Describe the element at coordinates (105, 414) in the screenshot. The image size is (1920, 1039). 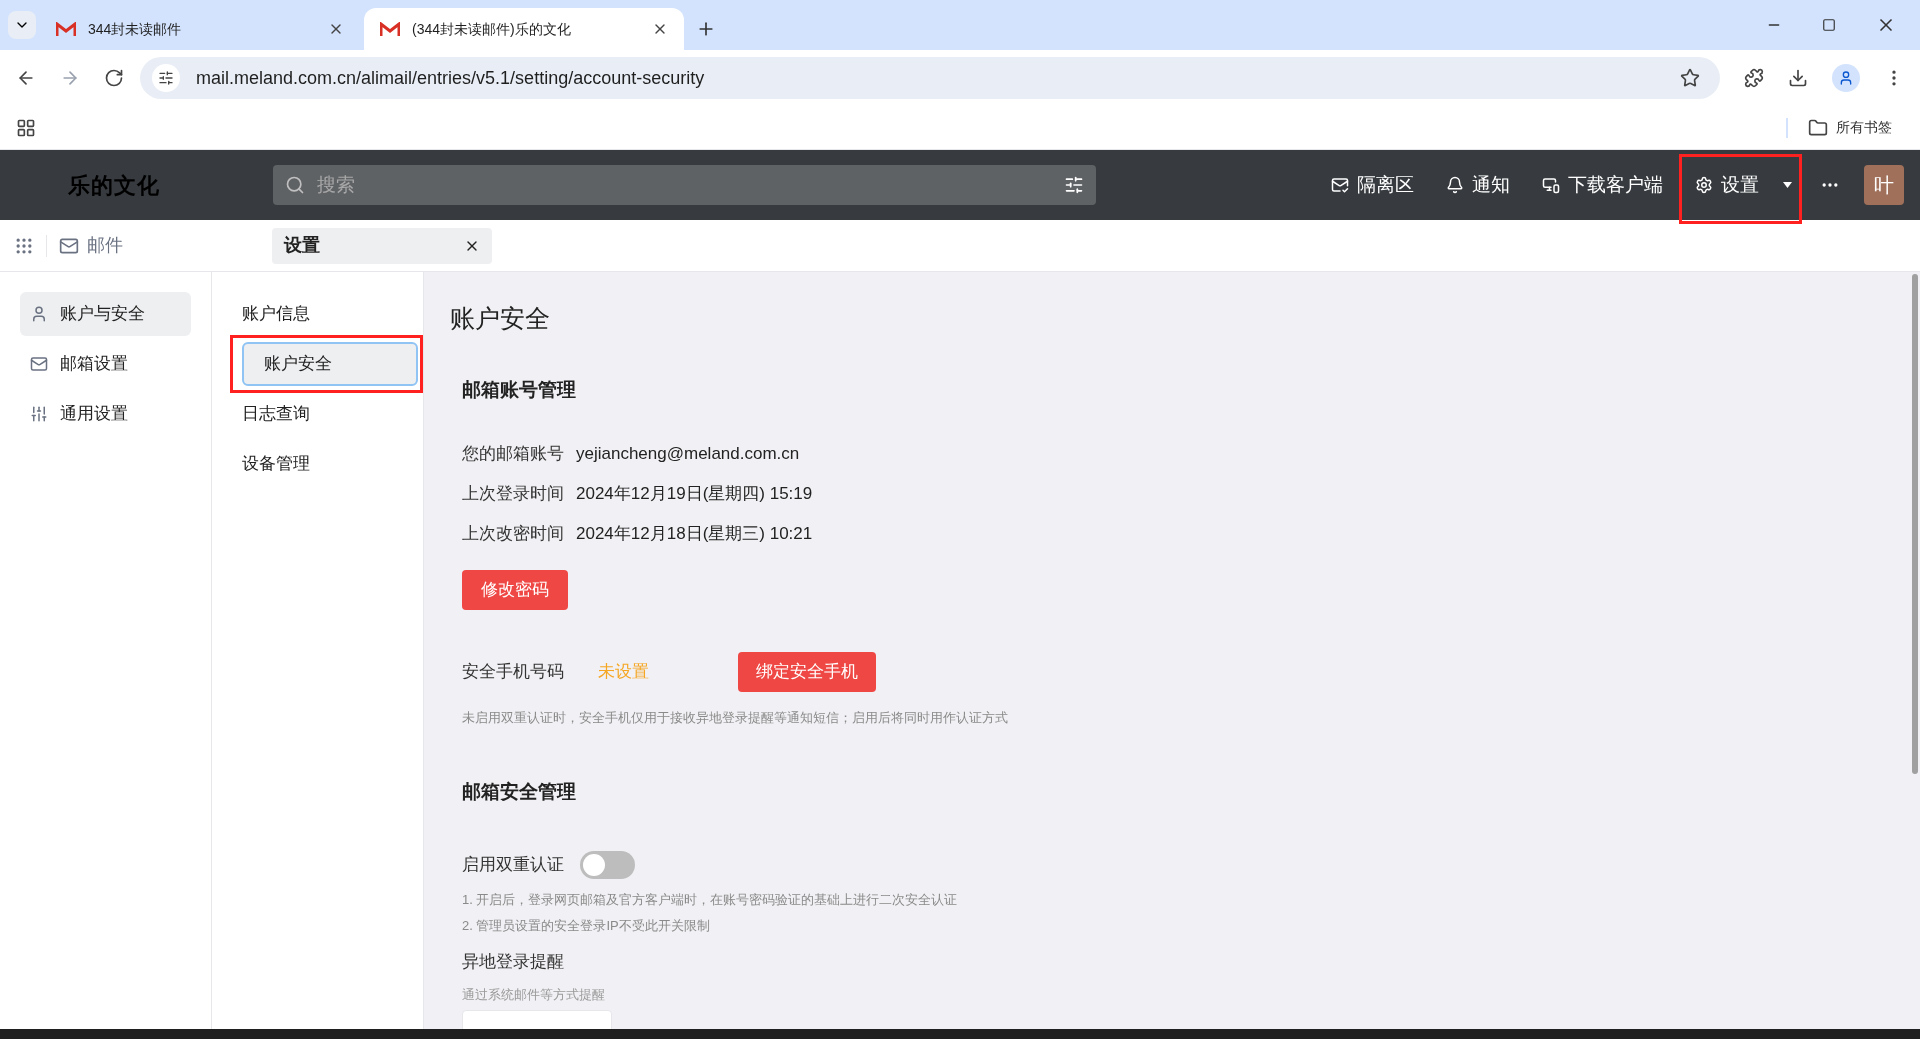
I see `sidebar-item: 通用设置` at that location.